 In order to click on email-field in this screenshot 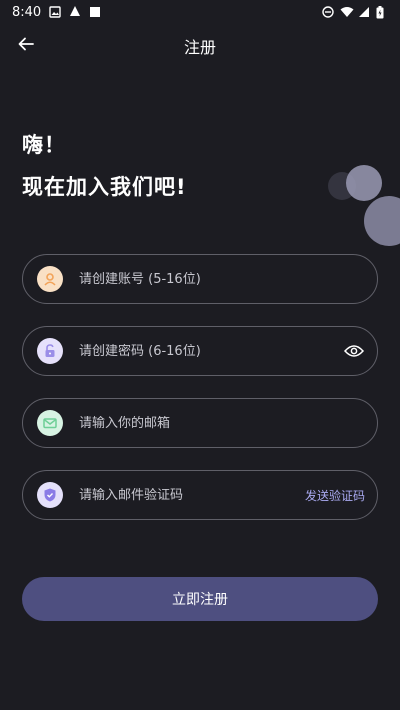, I will do `click(200, 423)`.